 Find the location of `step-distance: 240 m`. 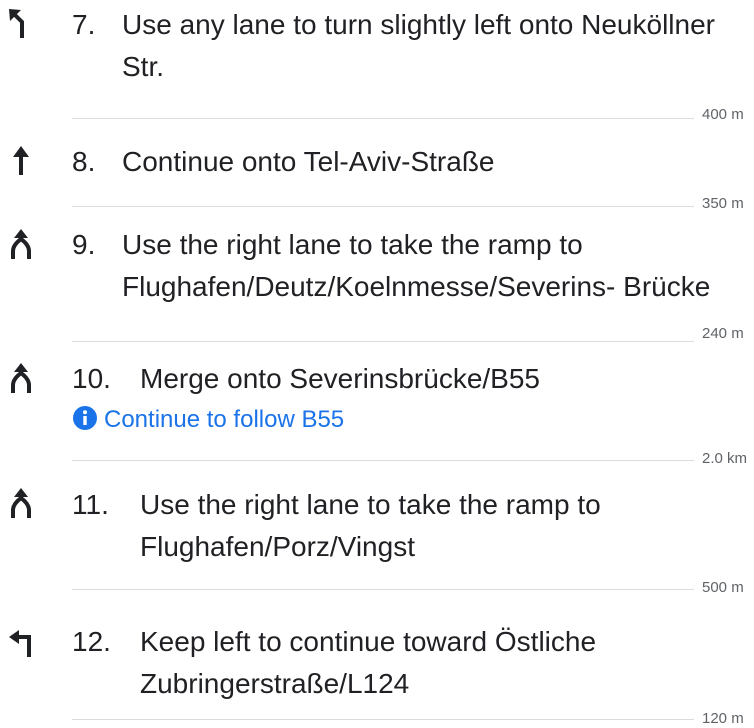

step-distance: 240 m is located at coordinates (723, 333).